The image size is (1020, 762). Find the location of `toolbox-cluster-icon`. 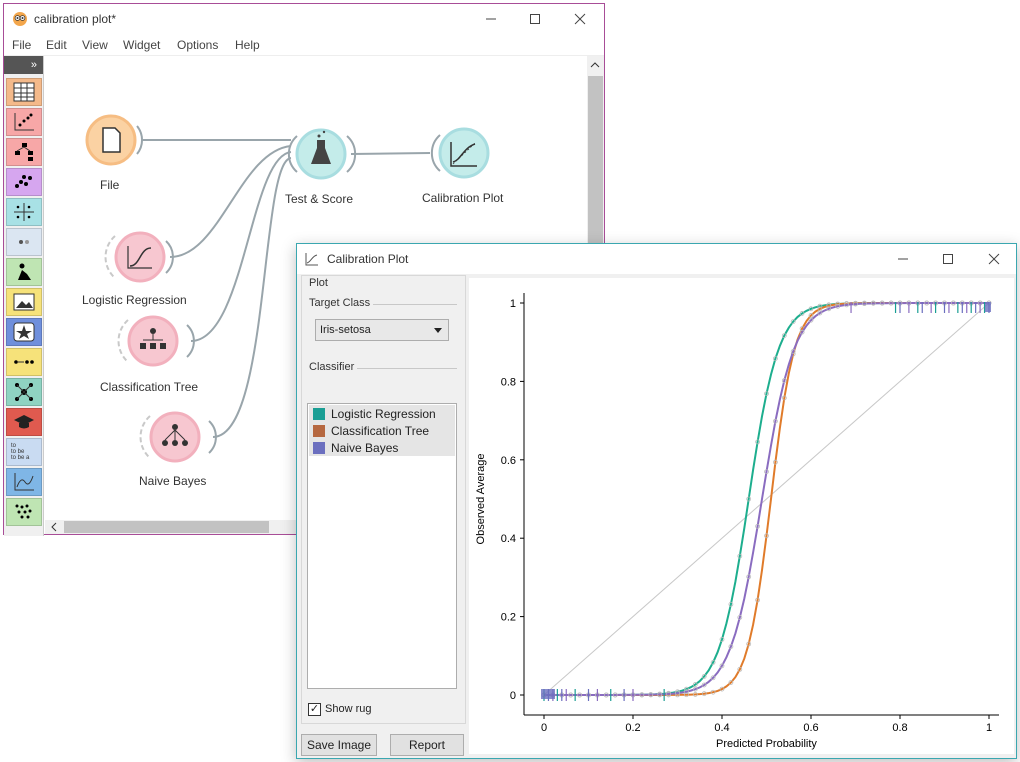

toolbox-cluster-icon is located at coordinates (24, 182).